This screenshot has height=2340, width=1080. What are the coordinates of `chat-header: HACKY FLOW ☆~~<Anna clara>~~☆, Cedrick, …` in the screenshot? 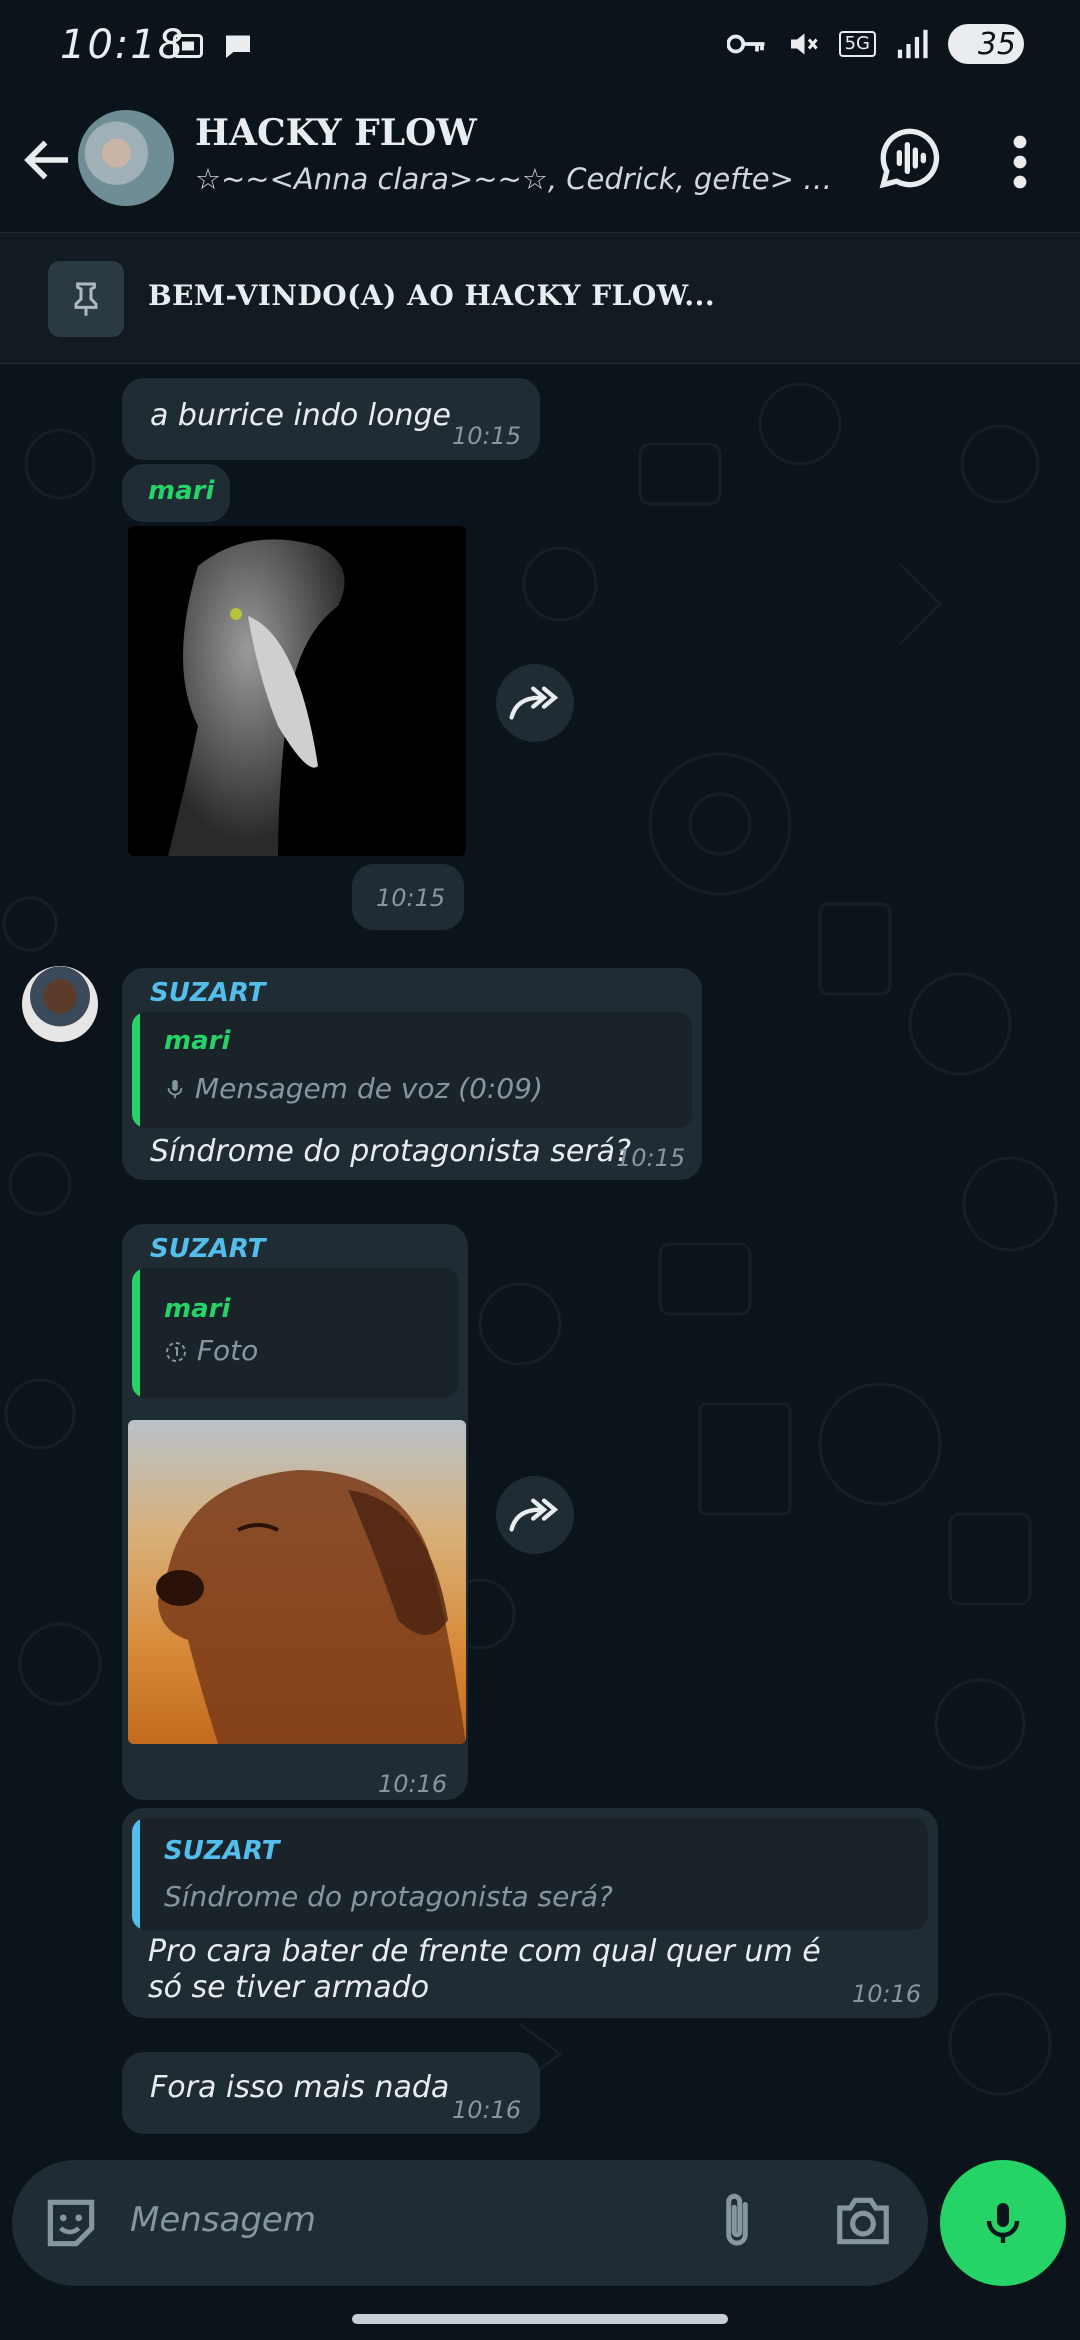 It's located at (540, 166).